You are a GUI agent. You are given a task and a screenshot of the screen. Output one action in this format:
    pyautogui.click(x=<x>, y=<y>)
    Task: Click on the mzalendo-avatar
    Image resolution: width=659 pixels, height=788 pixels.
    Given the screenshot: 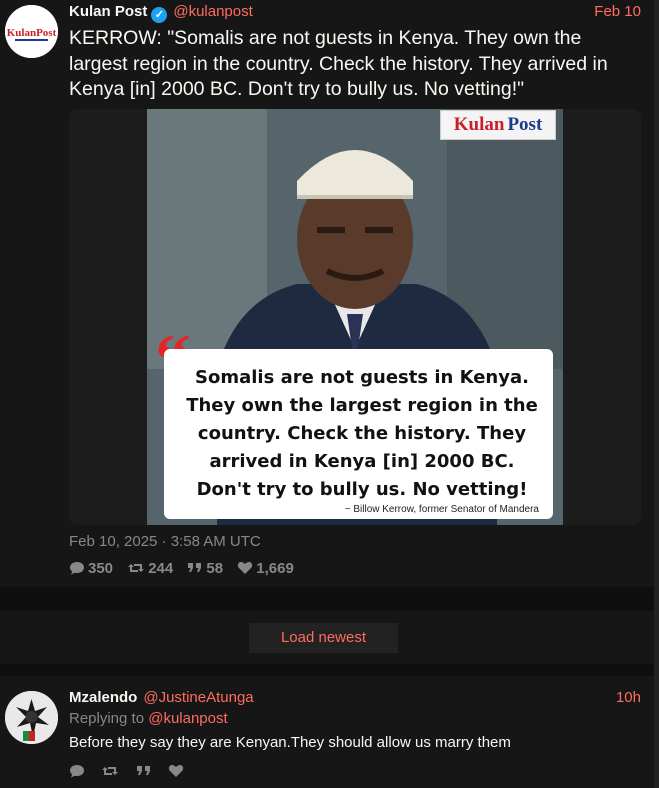 What is the action you would take?
    pyautogui.click(x=31, y=717)
    